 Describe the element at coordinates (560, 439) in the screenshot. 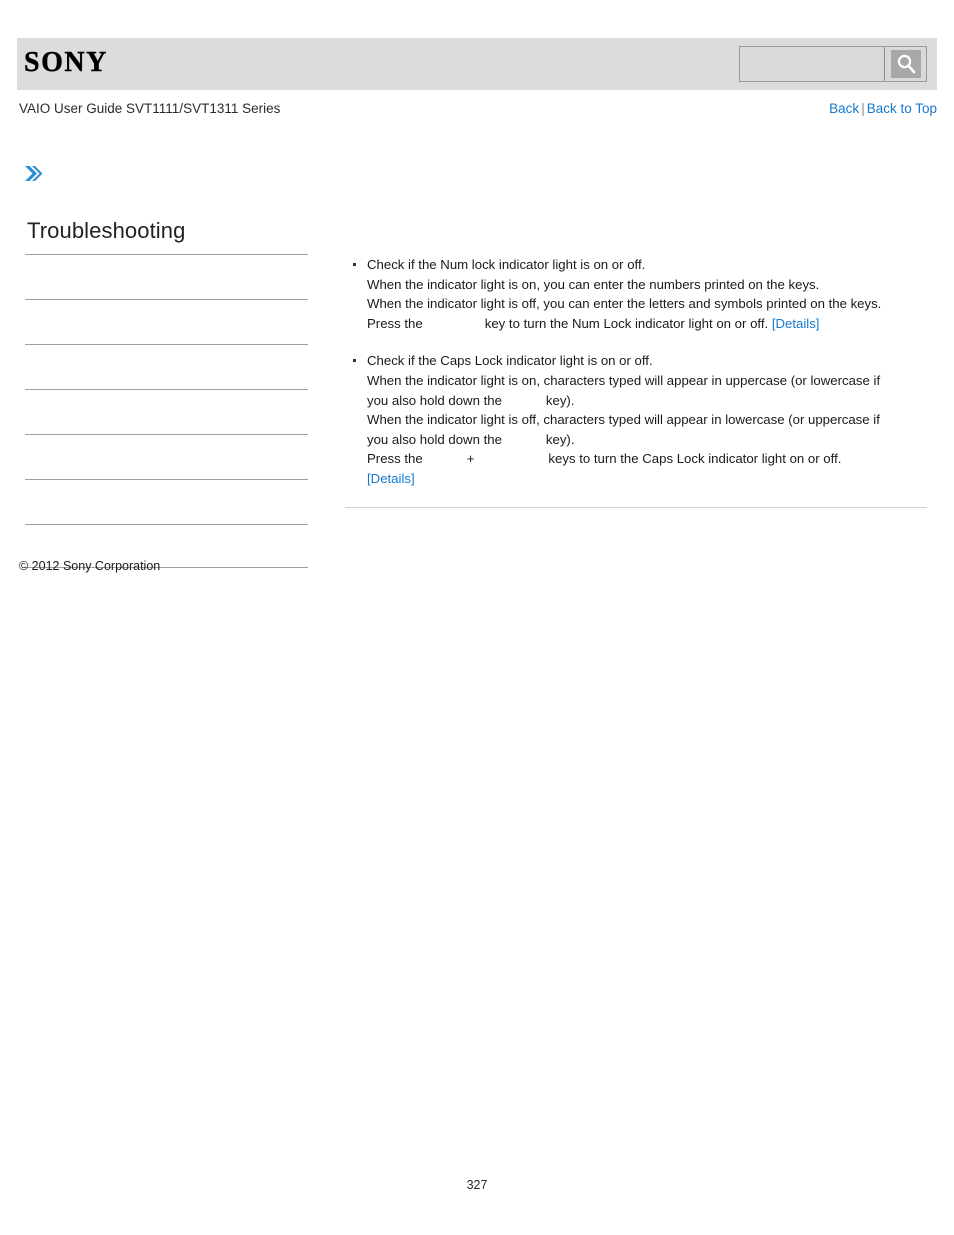

I see `hold-down-suffix-off: key).` at that location.